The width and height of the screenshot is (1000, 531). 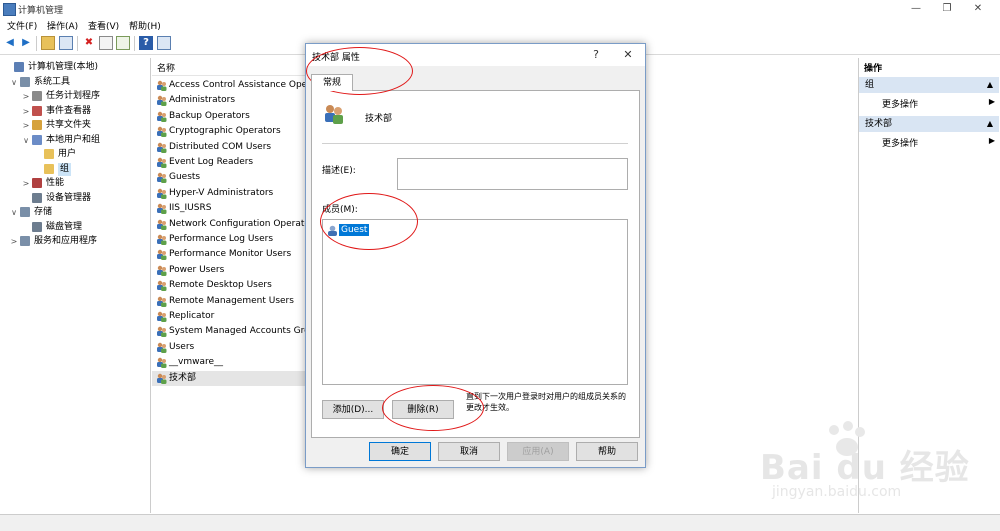 What do you see at coordinates (229, 162) in the screenshot?
I see `list-item: Event Log Readers` at bounding box center [229, 162].